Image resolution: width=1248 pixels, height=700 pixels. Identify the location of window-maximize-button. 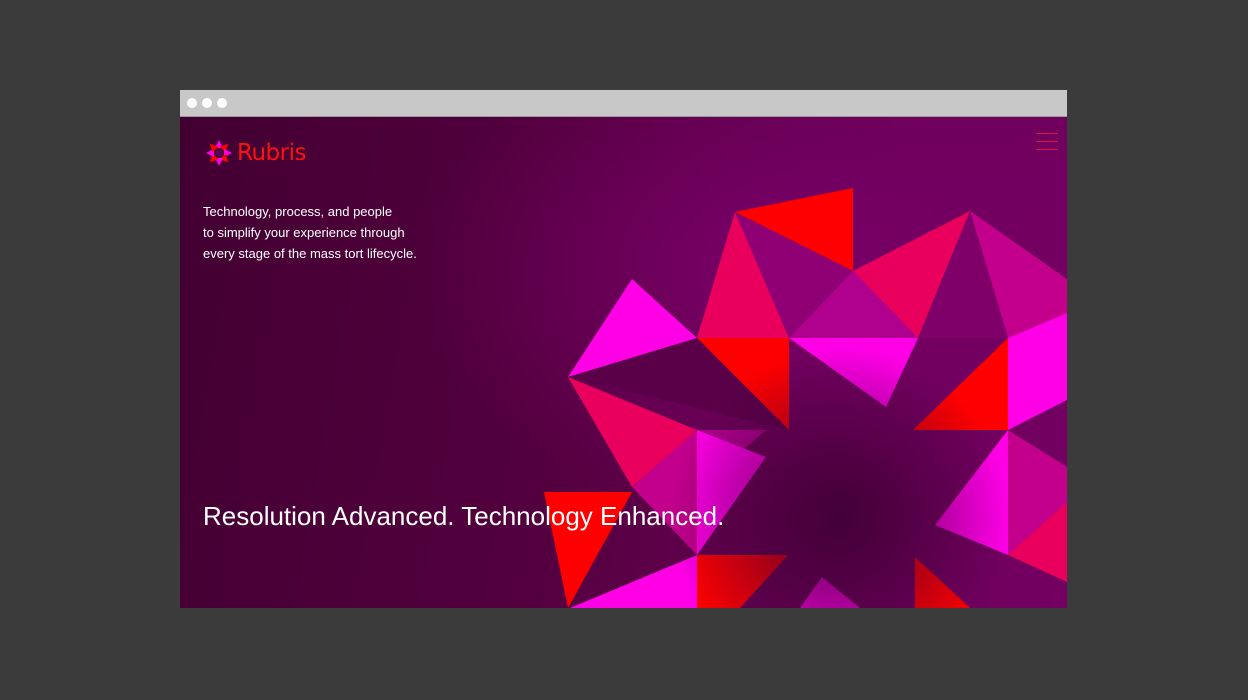
(222, 103).